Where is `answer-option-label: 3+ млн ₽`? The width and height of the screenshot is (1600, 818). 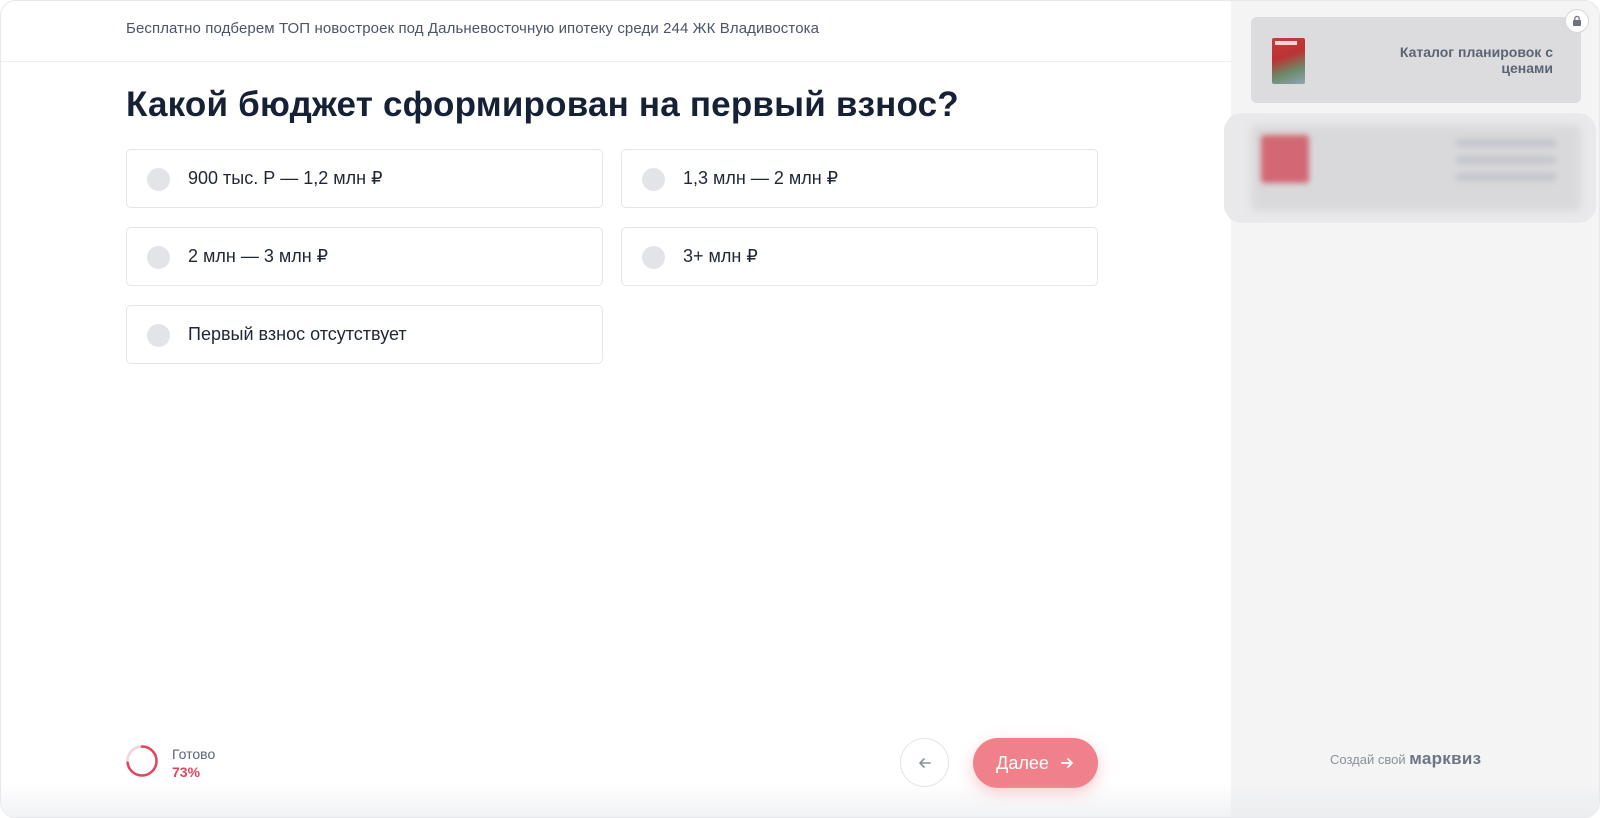 answer-option-label: 3+ млн ₽ is located at coordinates (720, 256).